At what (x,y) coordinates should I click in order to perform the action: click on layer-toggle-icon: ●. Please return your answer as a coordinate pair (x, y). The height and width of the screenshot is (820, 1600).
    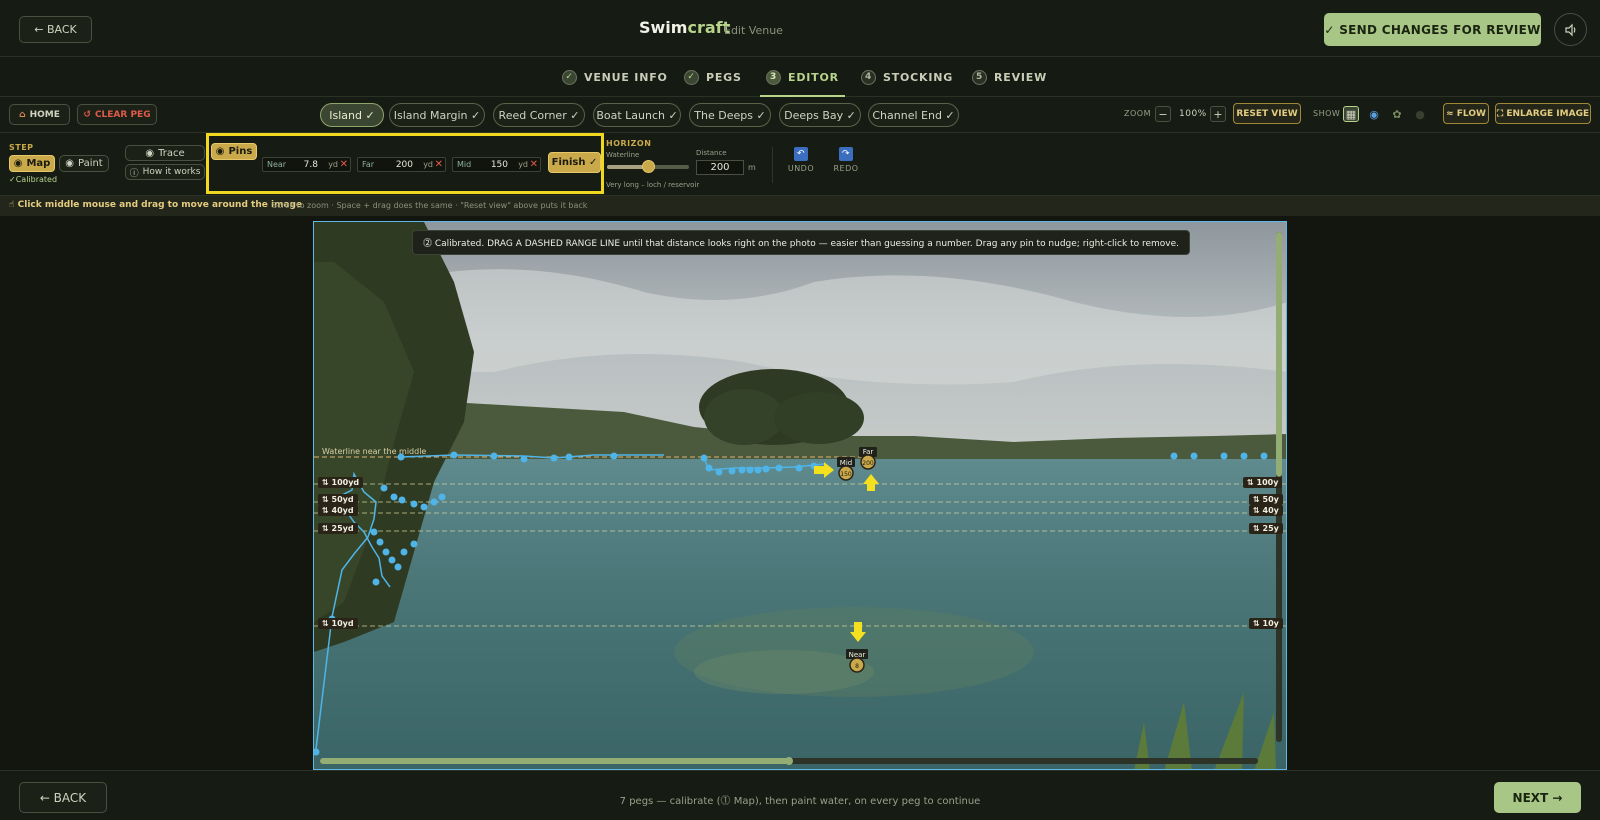
    Looking at the image, I should click on (1420, 114).